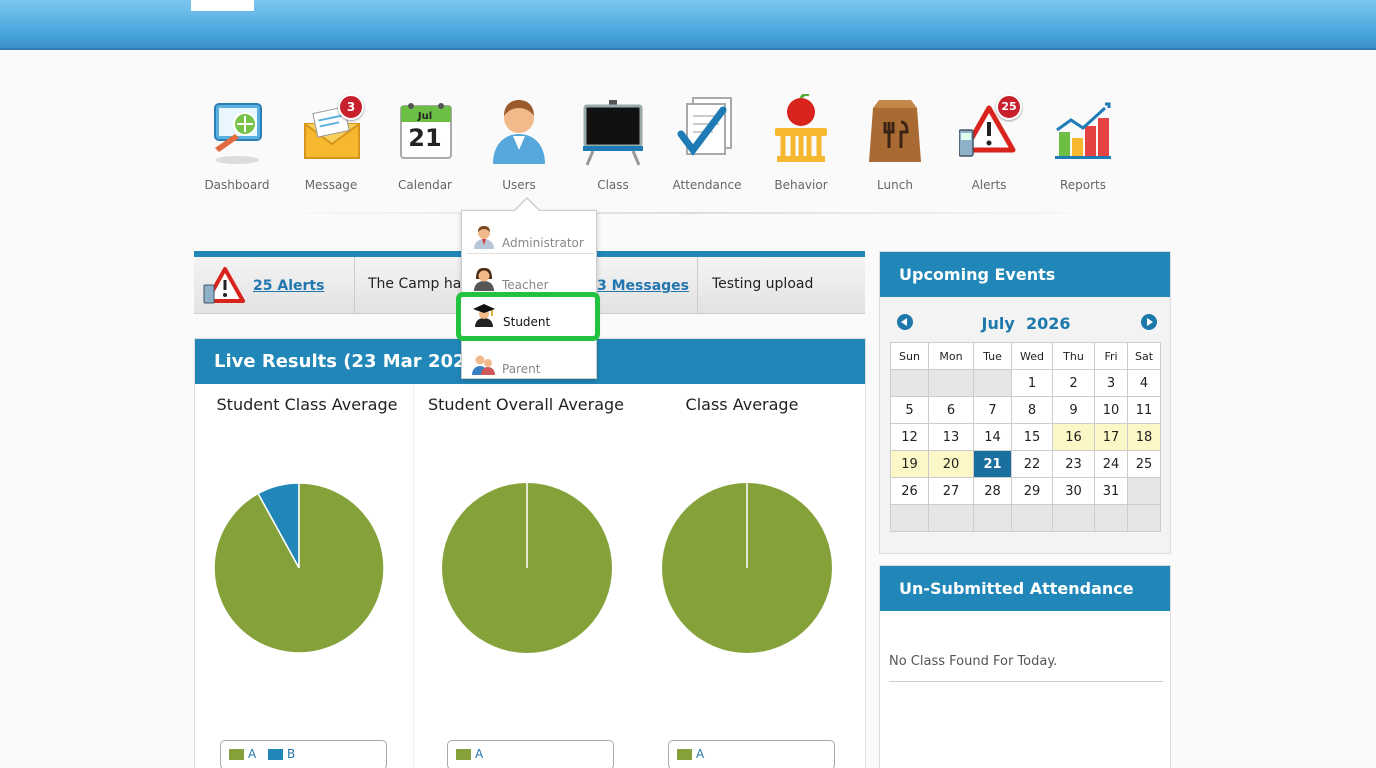 Image resolution: width=1376 pixels, height=768 pixels. I want to click on nav-alerts: 25 Alerts, so click(989, 145).